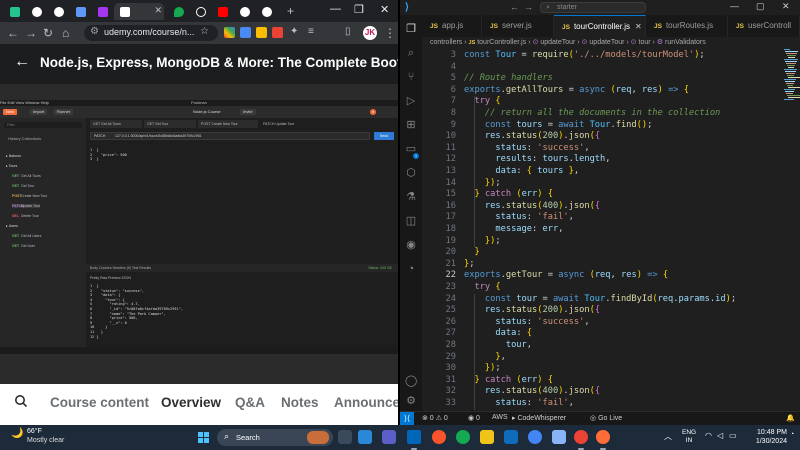 The width and height of the screenshot is (800, 450). Describe the element at coordinates (407, 418) in the screenshot. I see `remote-indicator-icon: ⟩⟨` at that location.